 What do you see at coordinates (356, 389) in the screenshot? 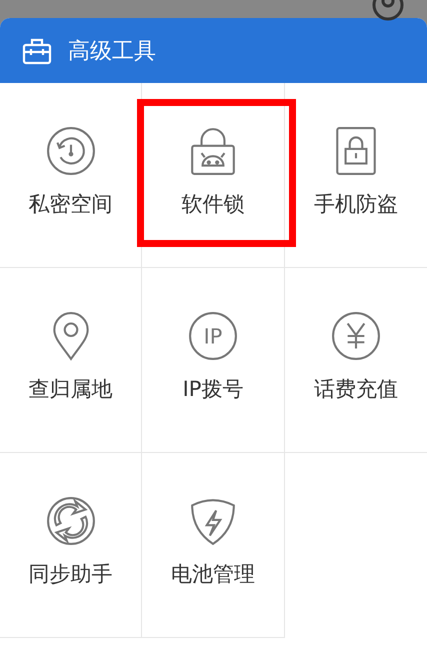
I see `tool-label: 话费充值` at bounding box center [356, 389].